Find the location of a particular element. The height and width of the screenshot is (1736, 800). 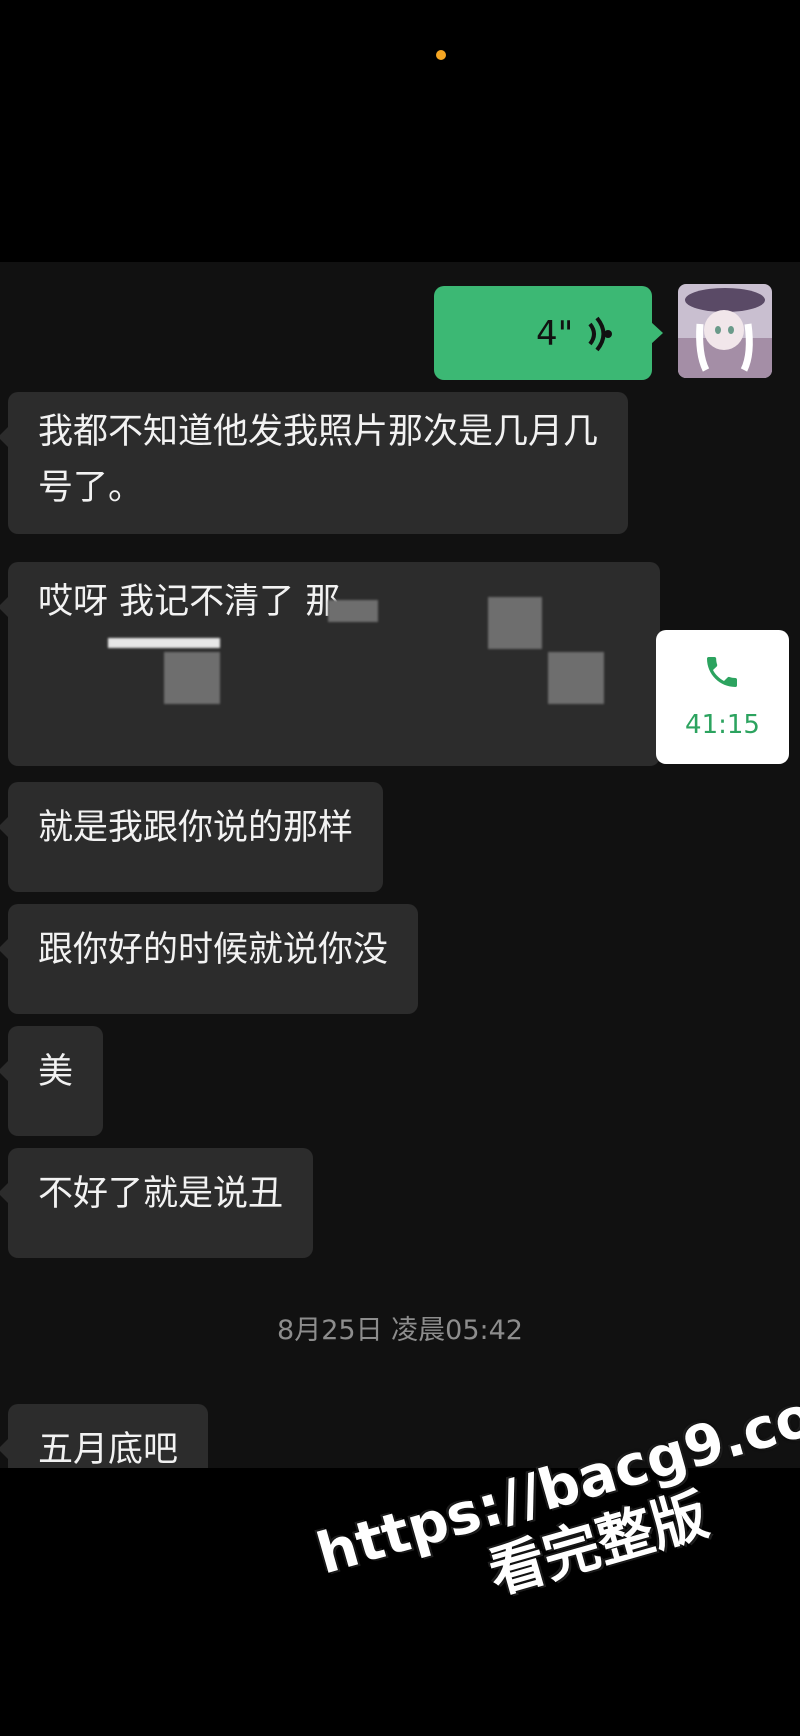

voice-call-card: 41:15 is located at coordinates (722, 697).